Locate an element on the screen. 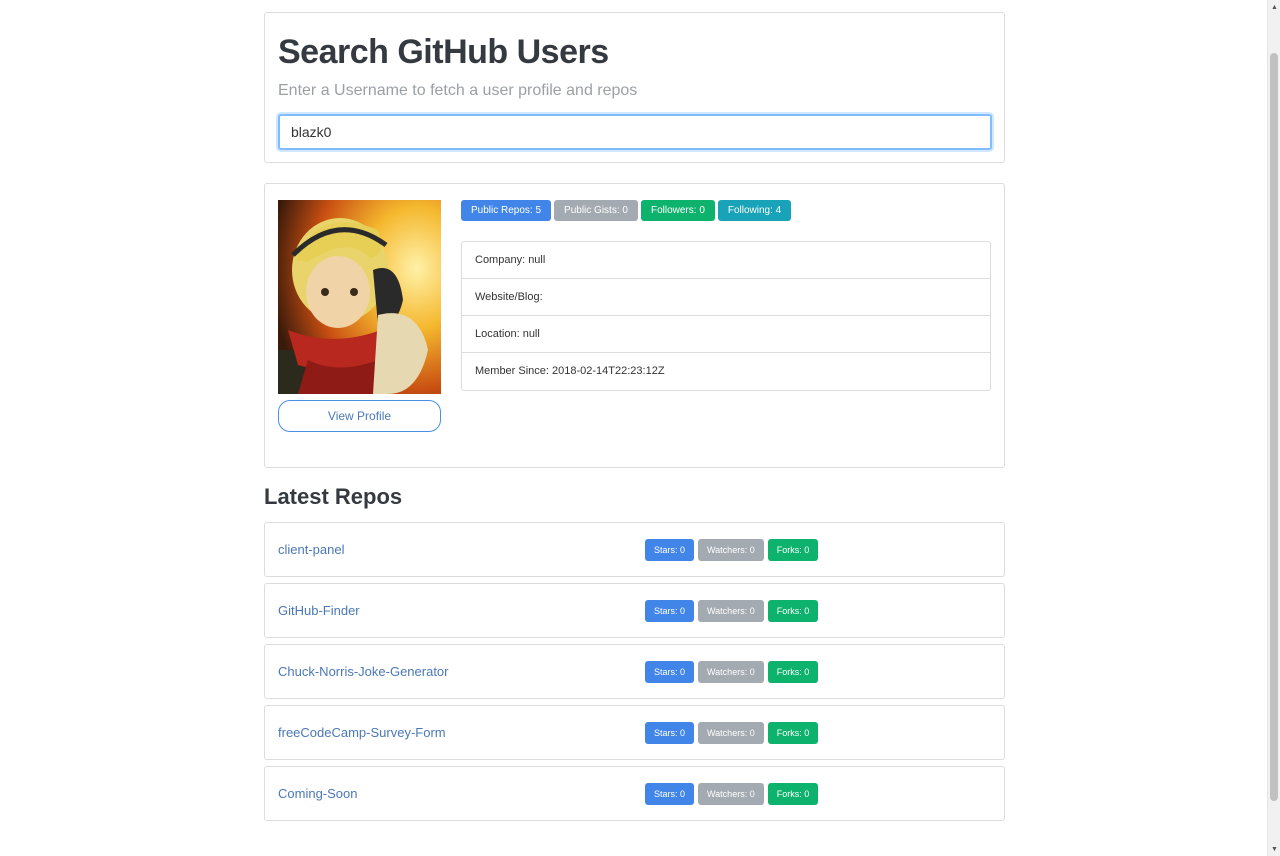 The height and width of the screenshot is (856, 1280). scroll-up-arrow-icon: ▲ is located at coordinates (1274, 7).